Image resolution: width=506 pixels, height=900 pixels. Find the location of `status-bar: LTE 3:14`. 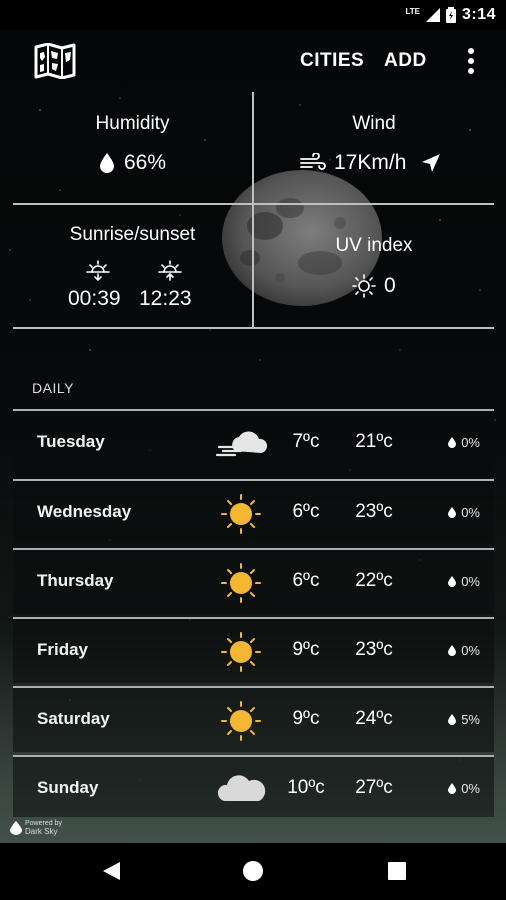

status-bar: LTE 3:14 is located at coordinates (253, 15).